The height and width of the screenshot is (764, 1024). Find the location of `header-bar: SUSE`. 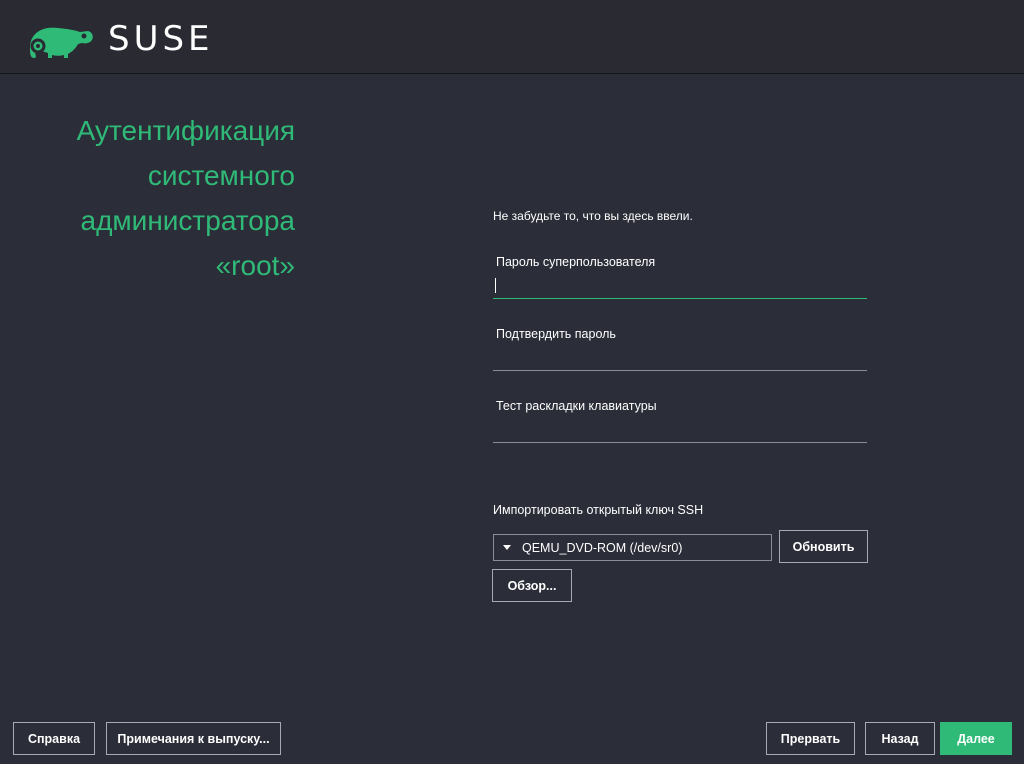

header-bar: SUSE is located at coordinates (512, 37).